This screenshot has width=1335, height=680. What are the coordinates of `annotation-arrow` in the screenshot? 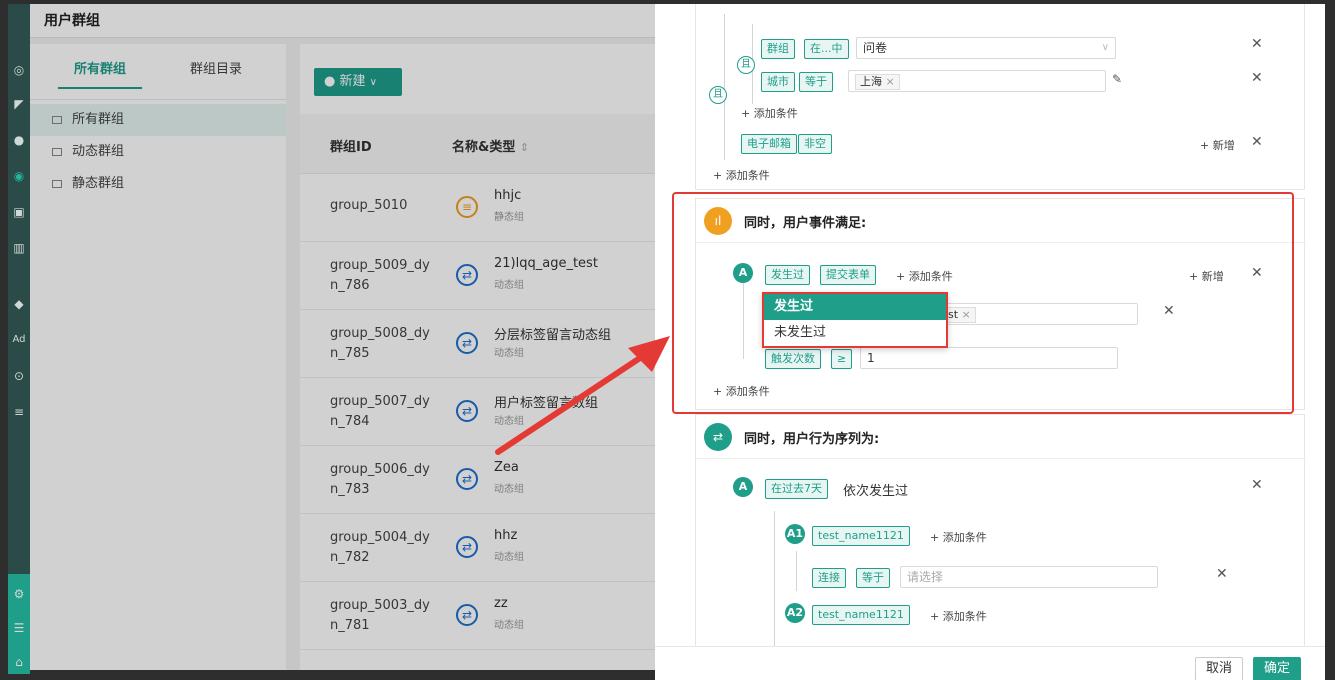 It's located at (582, 395).